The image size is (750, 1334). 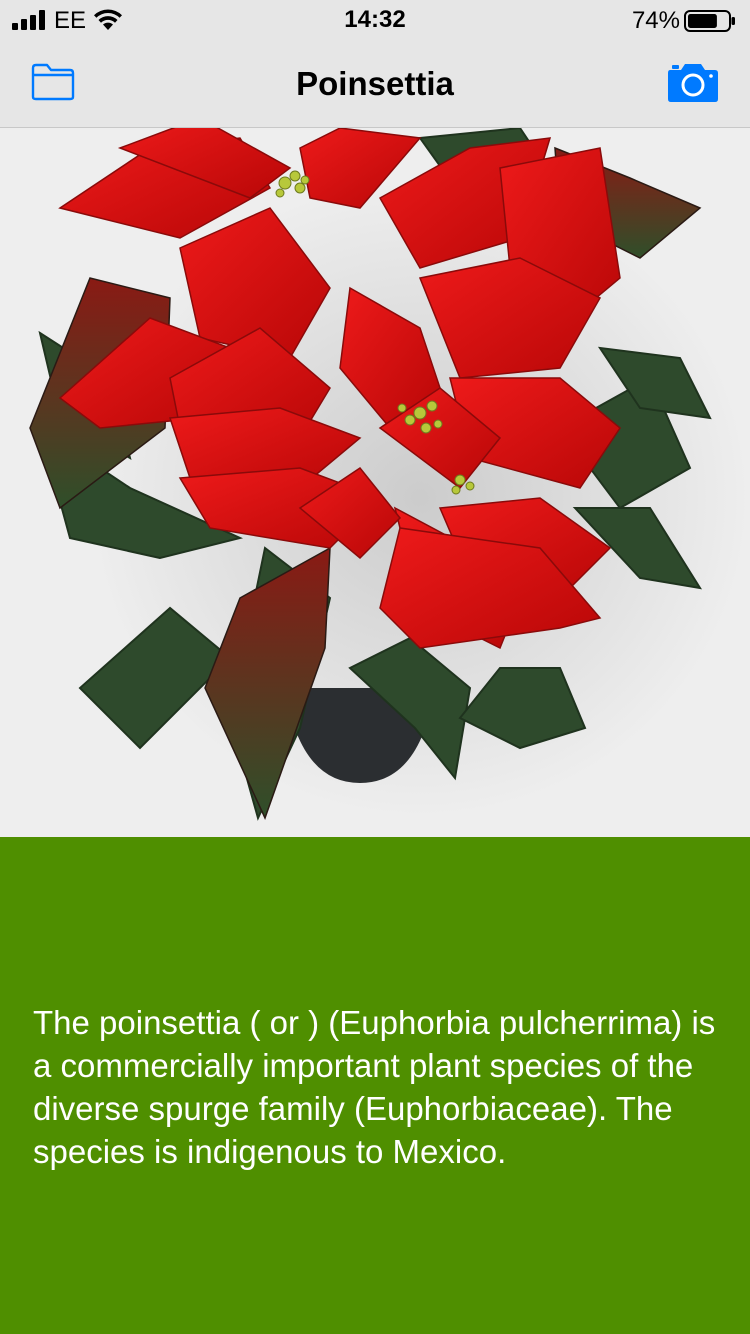 I want to click on camera-button, so click(x=693, y=82).